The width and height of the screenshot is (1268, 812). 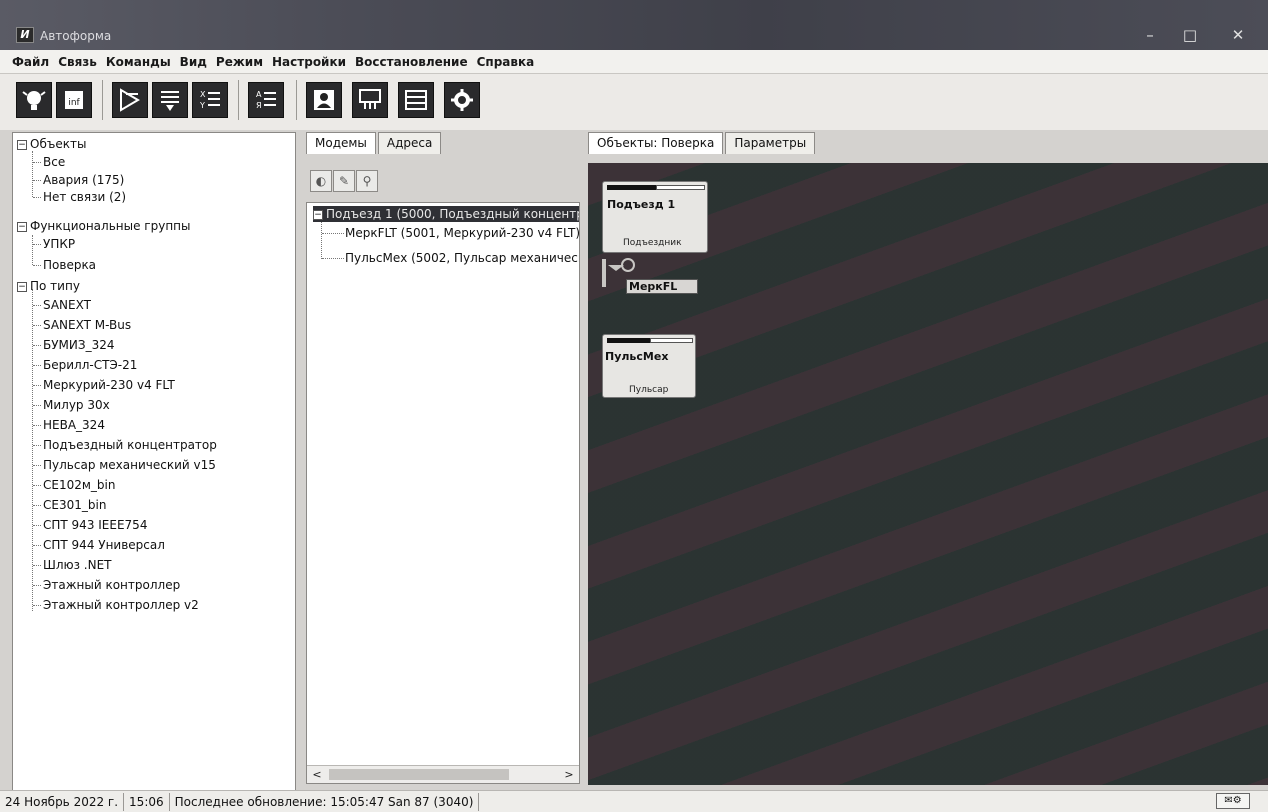 What do you see at coordinates (78, 345) in the screenshot?
I see `tree-item-type: БУМИЗ_324` at bounding box center [78, 345].